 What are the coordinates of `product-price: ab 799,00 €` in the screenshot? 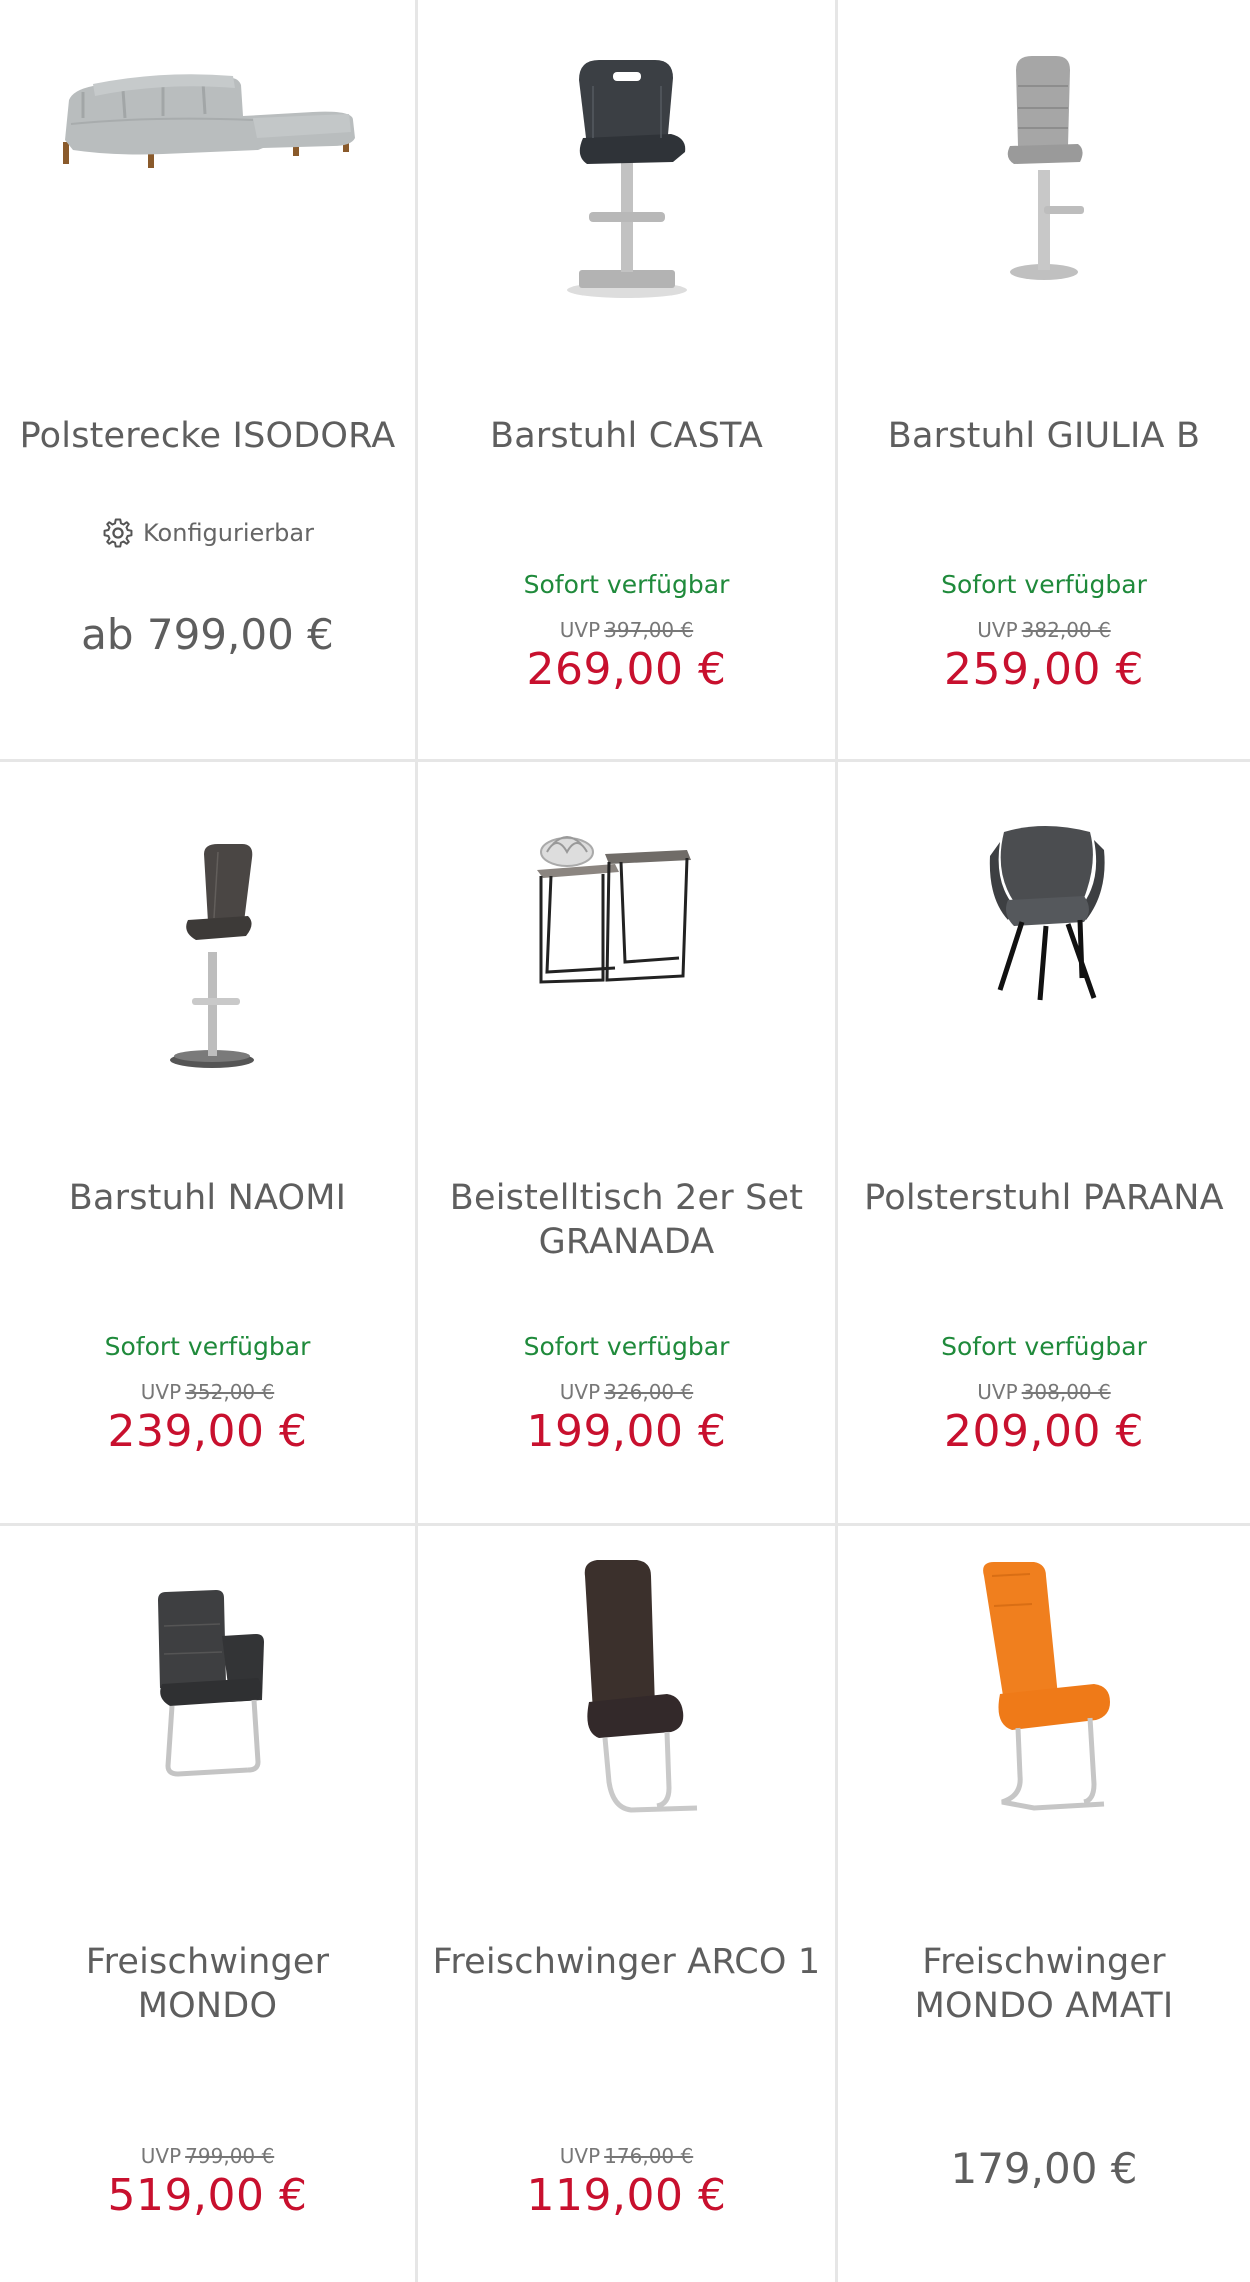 It's located at (207, 634).